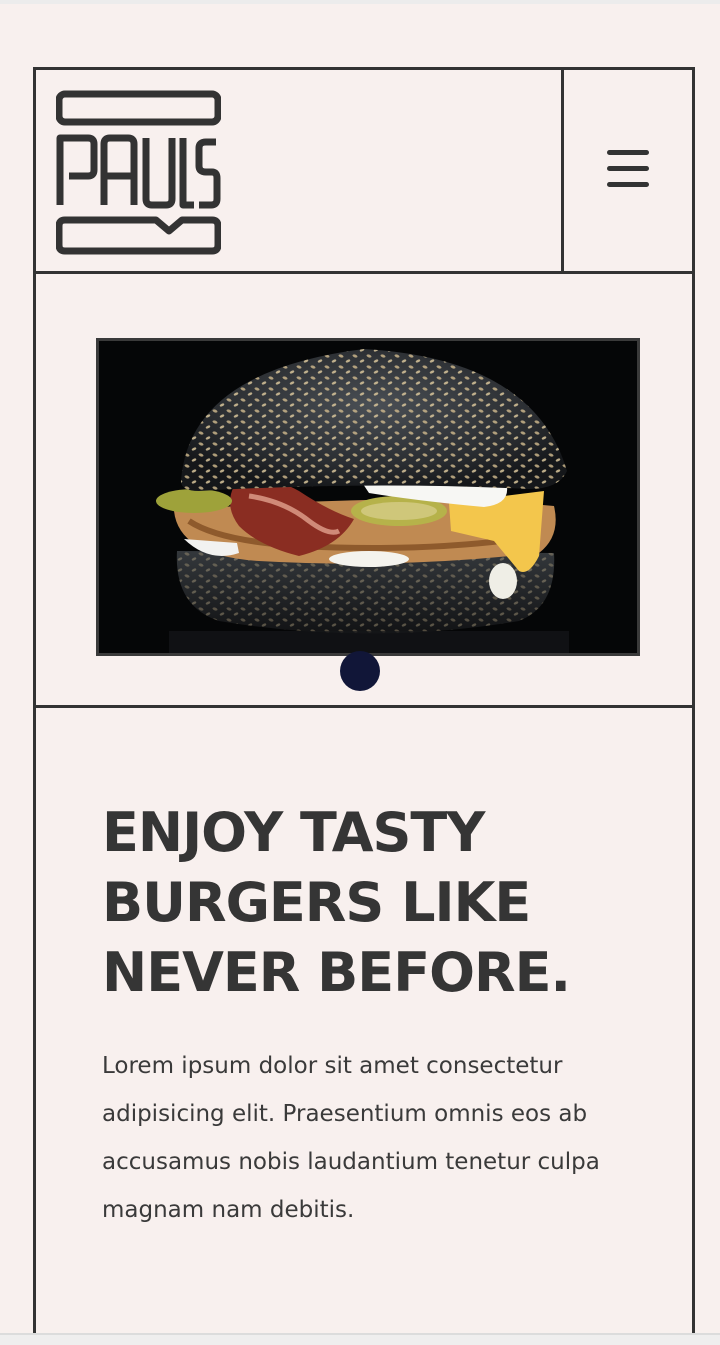  Describe the element at coordinates (360, 1339) in the screenshot. I see `bottom-divider` at that location.